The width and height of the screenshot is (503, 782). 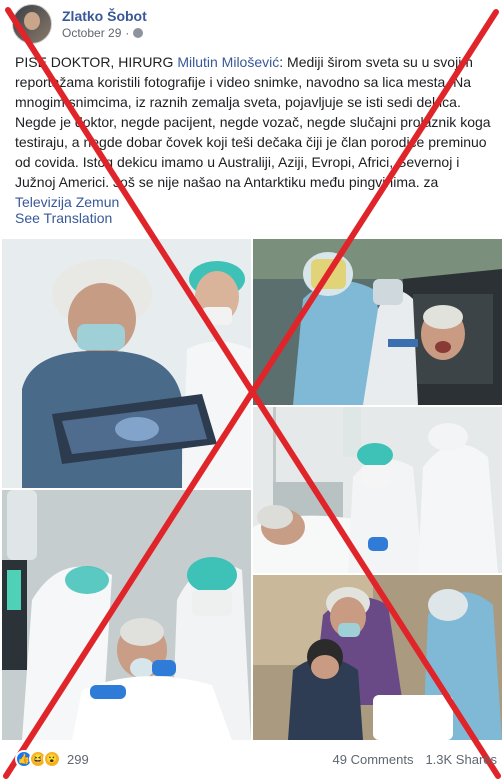 What do you see at coordinates (228, 62) in the screenshot?
I see `mention-link: Milutin Milošević` at bounding box center [228, 62].